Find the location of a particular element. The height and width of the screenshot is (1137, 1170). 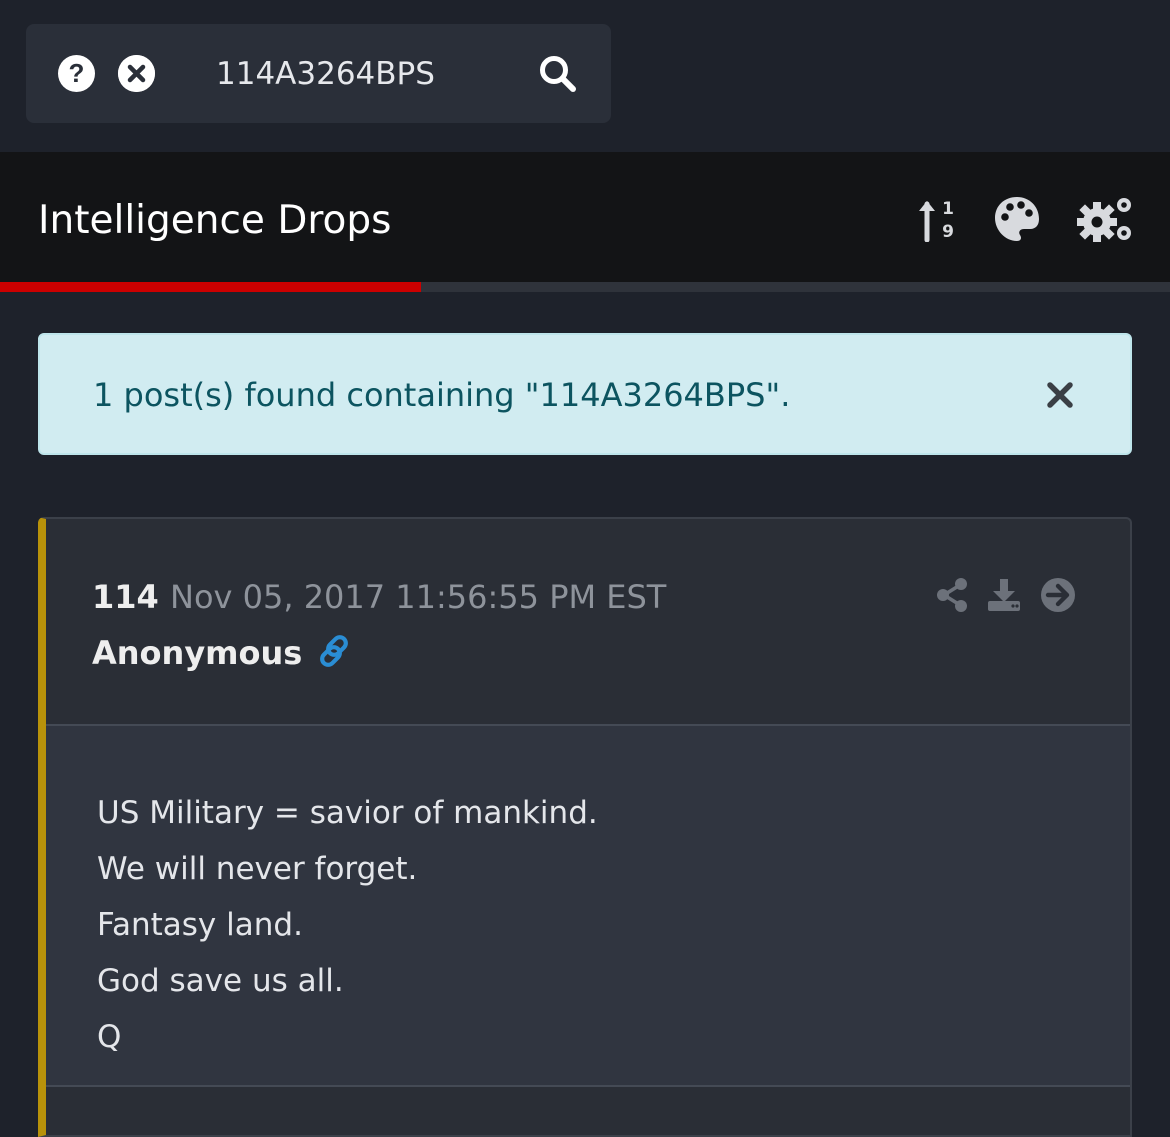

top-search-area: ? is located at coordinates (585, 76).